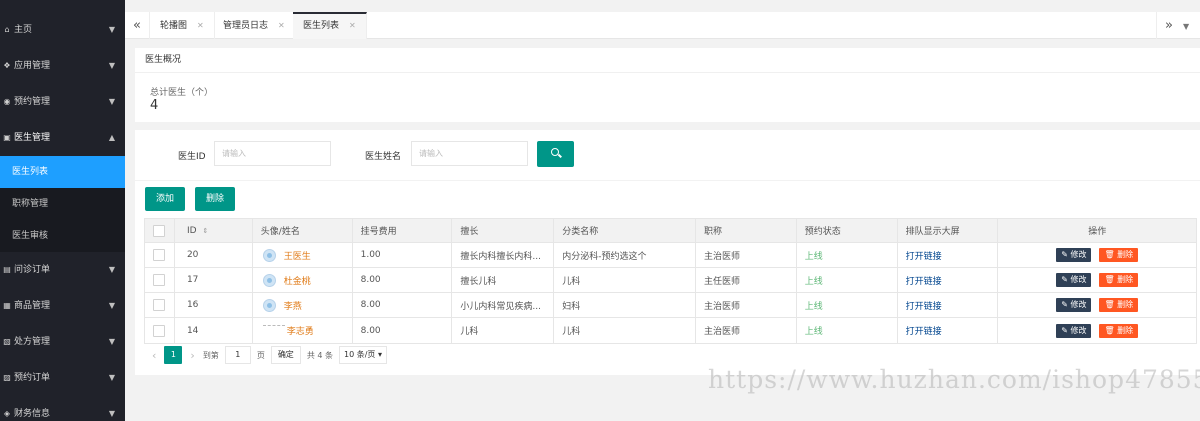 The height and width of the screenshot is (421, 1200). I want to click on column-label: ID, so click(191, 230).